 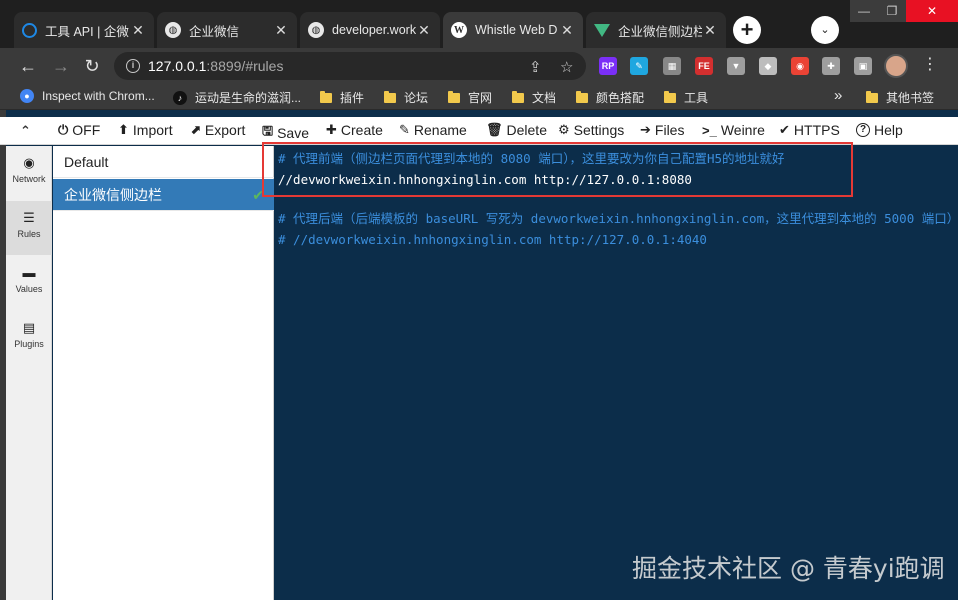 What do you see at coordinates (591, 130) in the screenshot?
I see `menu-settings: ⚙ Settings` at bounding box center [591, 130].